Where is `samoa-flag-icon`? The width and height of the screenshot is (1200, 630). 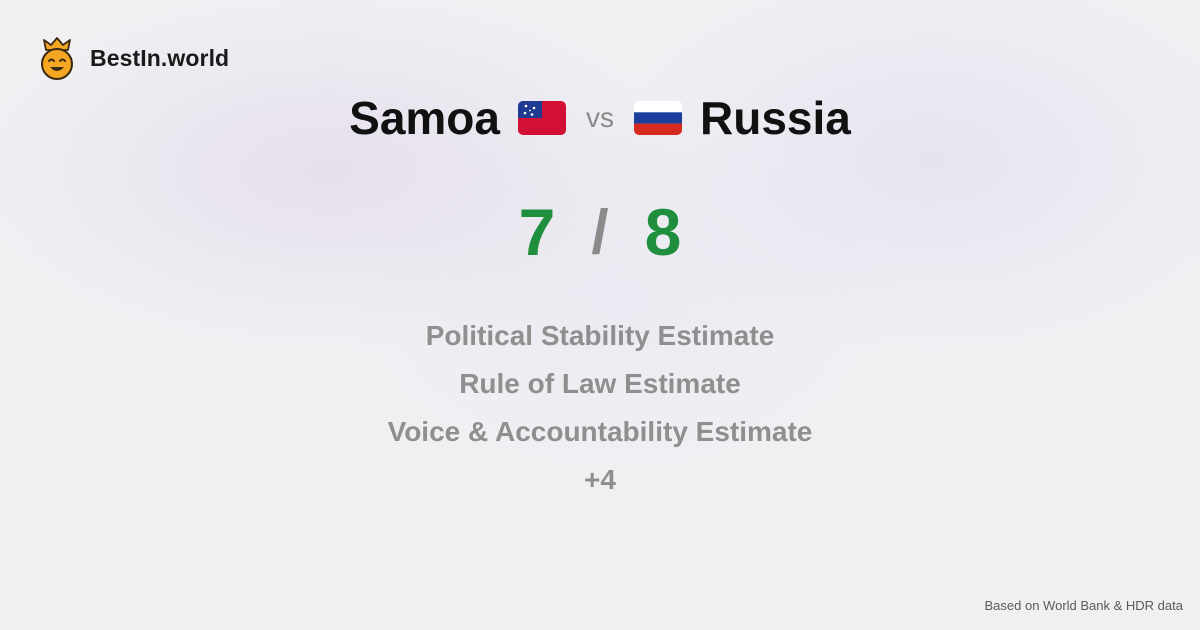
samoa-flag-icon is located at coordinates (542, 118).